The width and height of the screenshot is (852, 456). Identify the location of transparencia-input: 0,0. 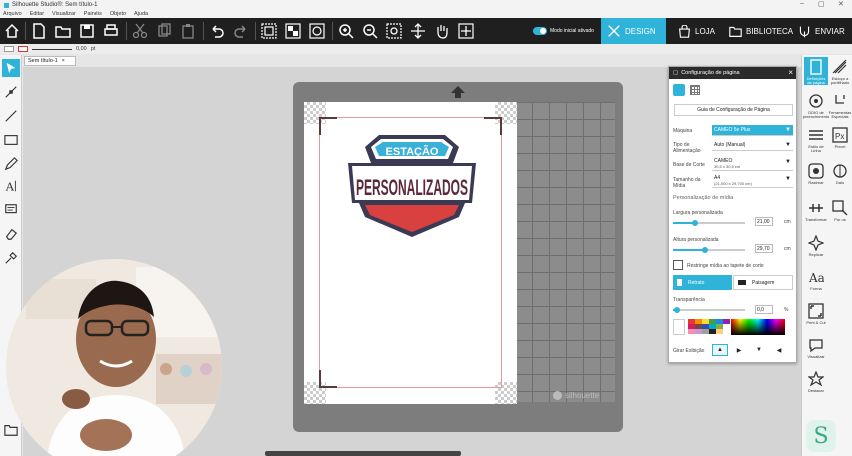
(764, 309).